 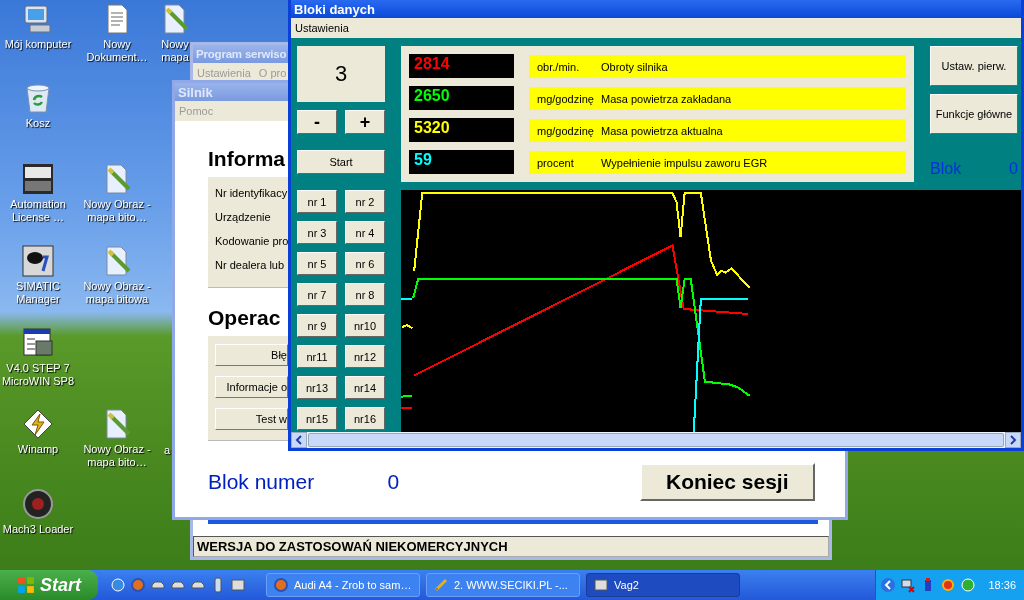 What do you see at coordinates (38, 375) in the screenshot?
I see `desktop-icon-label: V4.0 STEP 7 MicroWIN SP8` at bounding box center [38, 375].